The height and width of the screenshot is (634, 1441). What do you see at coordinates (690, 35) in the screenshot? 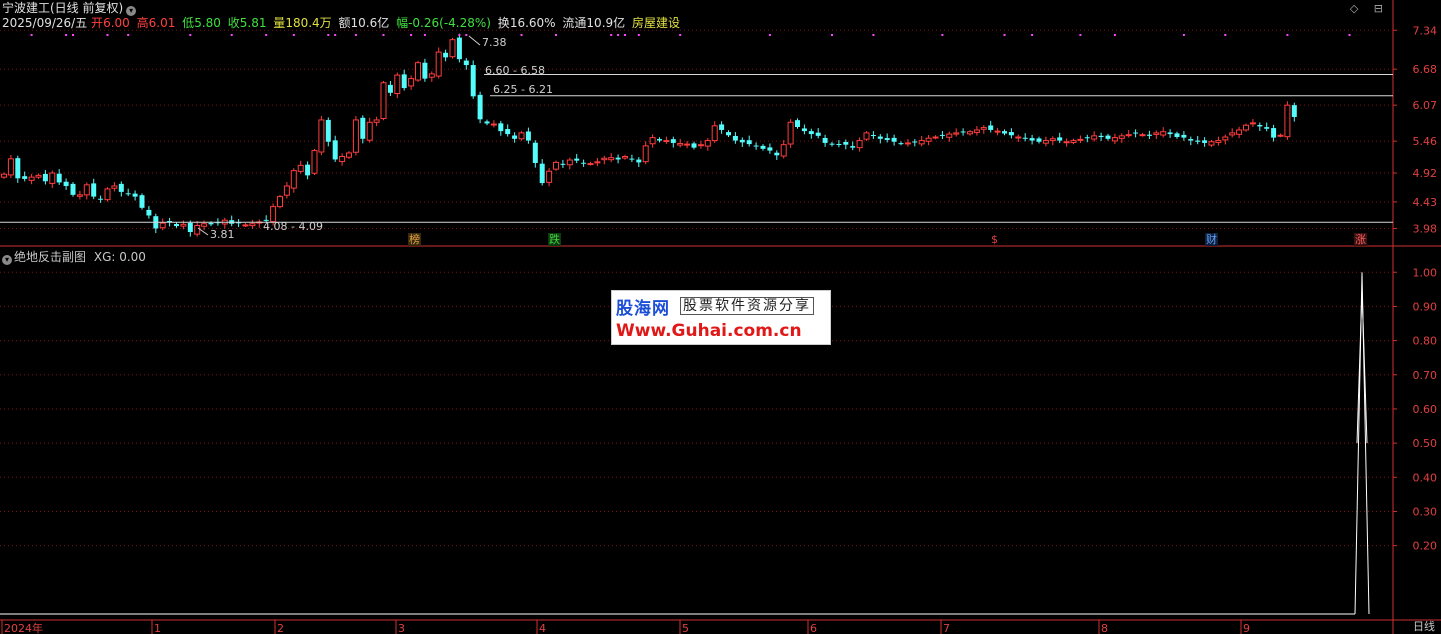
I see `signal-dots` at bounding box center [690, 35].